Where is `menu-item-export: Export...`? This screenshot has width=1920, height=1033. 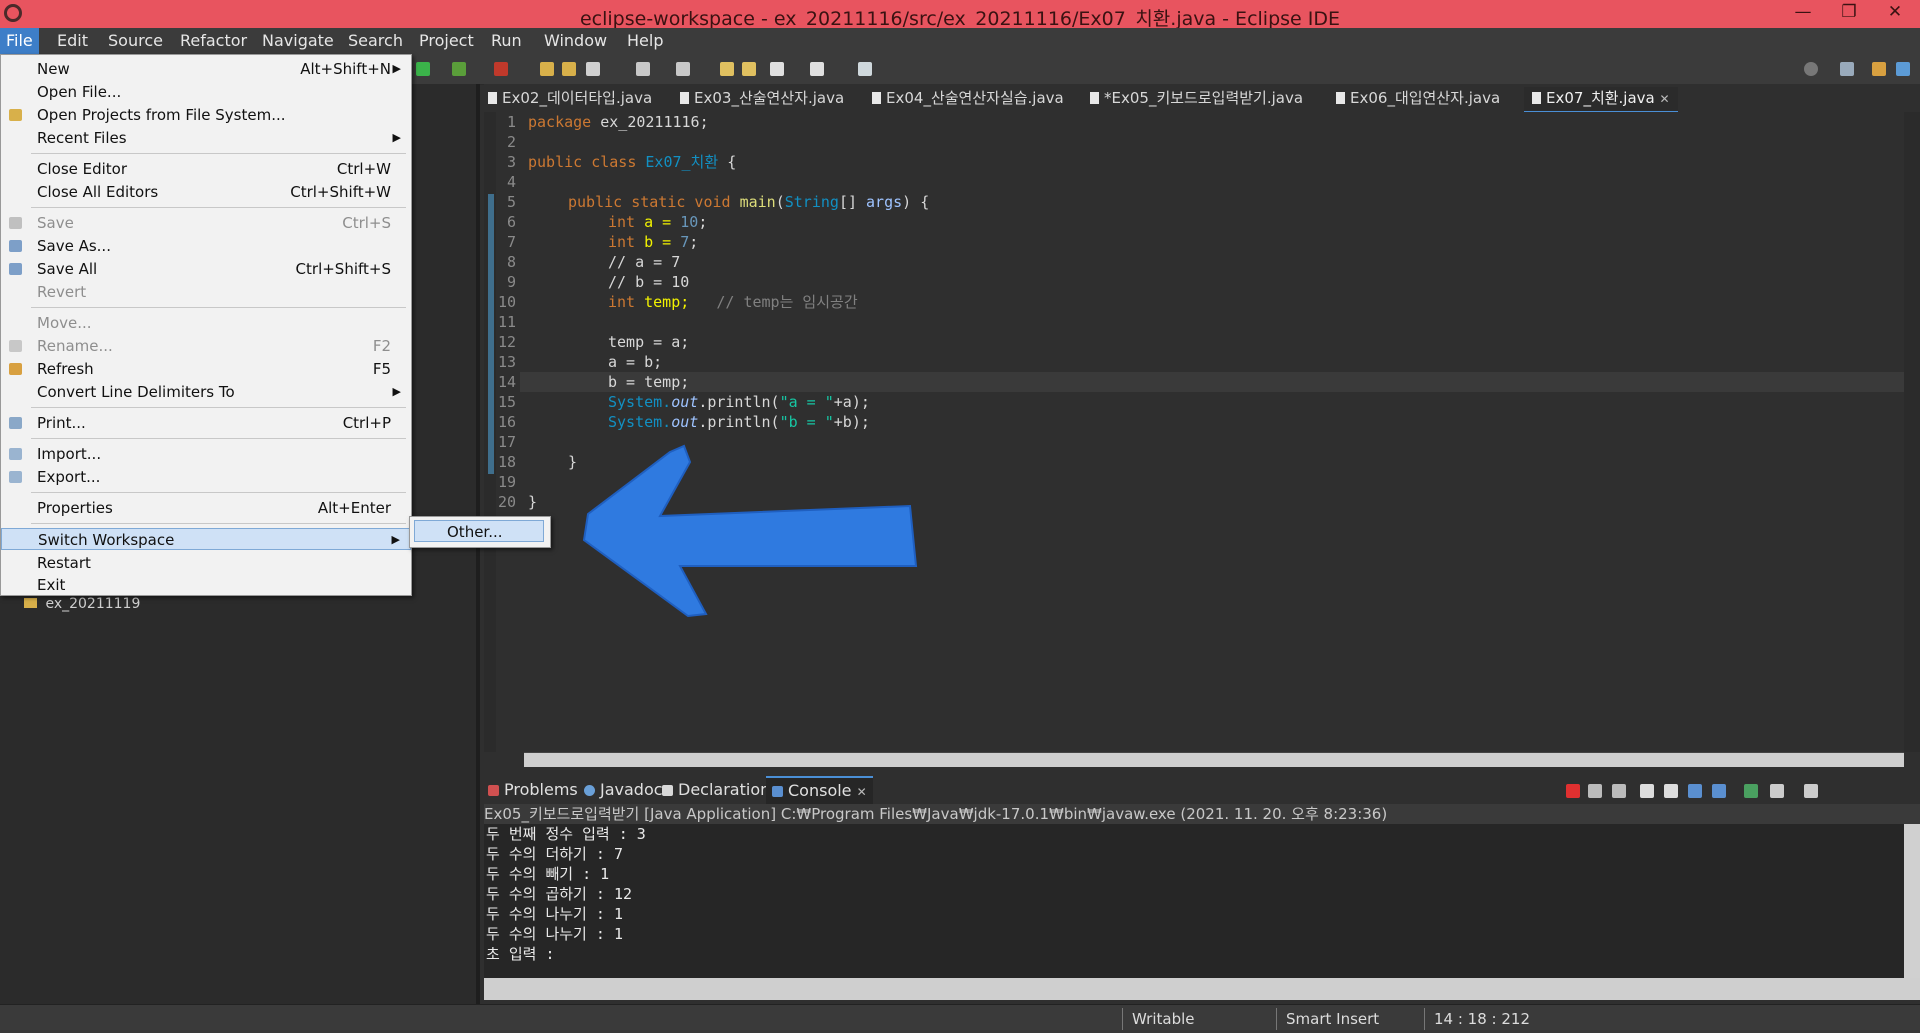
menu-item-export: Export... is located at coordinates (206, 477).